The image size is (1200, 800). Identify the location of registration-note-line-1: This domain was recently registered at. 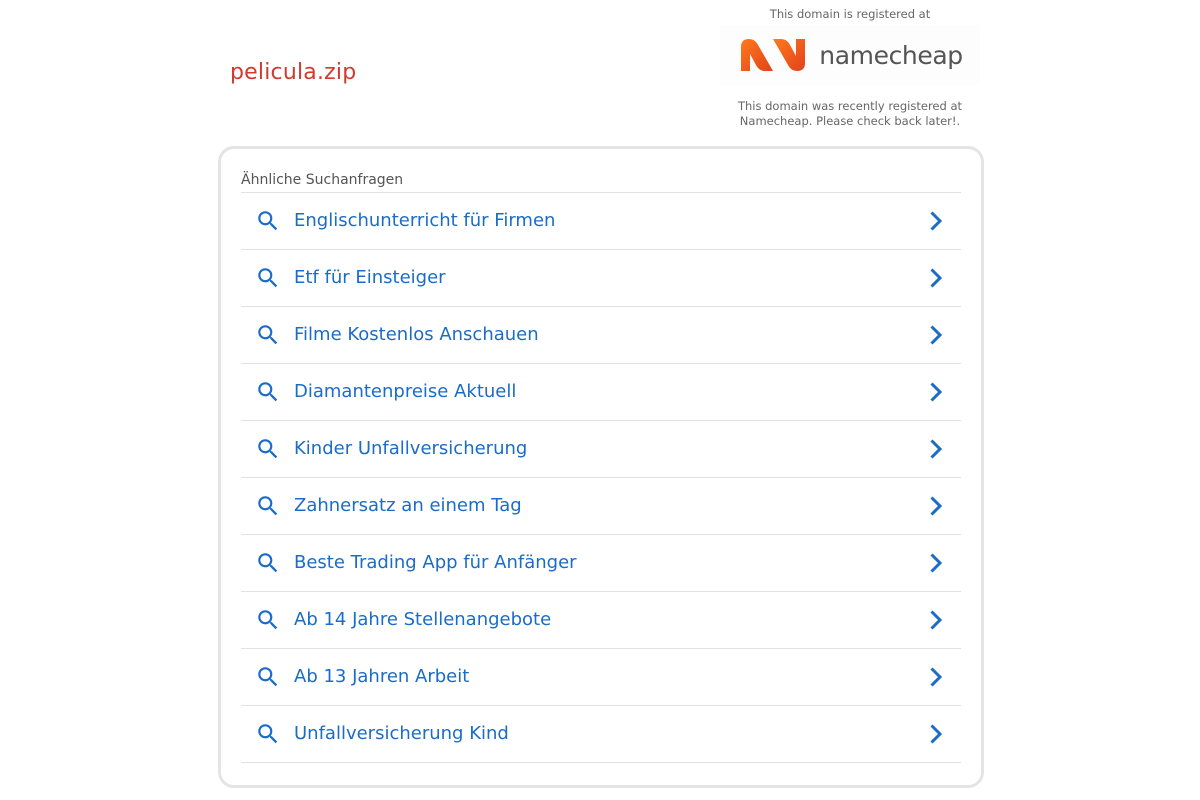
(850, 106).